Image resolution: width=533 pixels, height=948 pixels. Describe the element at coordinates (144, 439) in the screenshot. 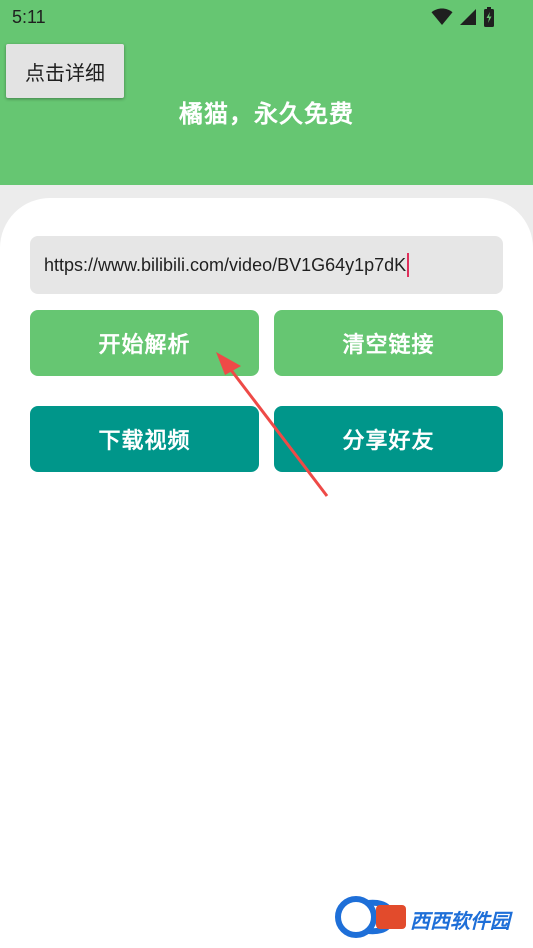

I see `download-video-button: 下载视频` at that location.